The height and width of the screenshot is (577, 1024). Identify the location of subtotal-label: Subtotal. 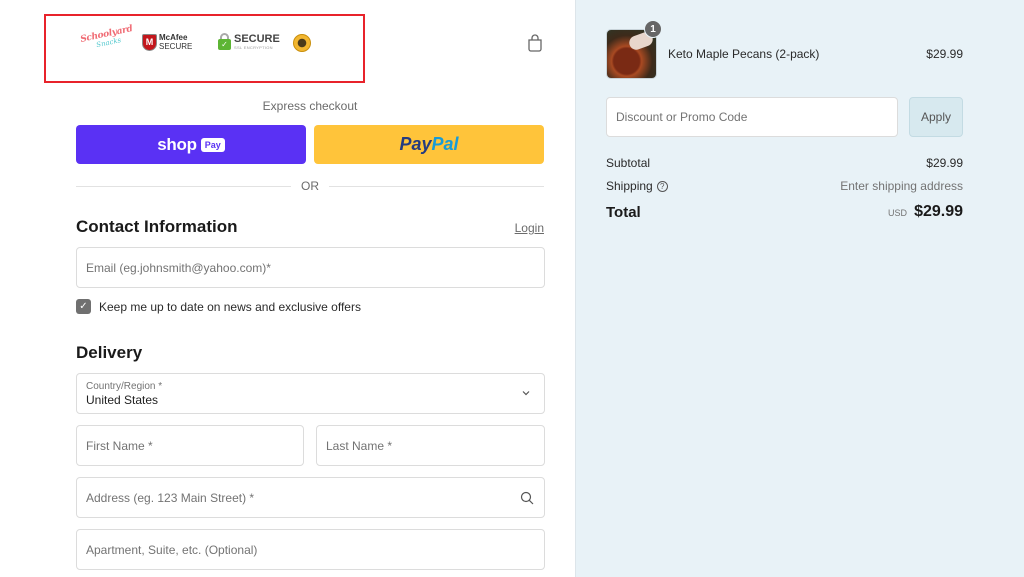
(628, 163).